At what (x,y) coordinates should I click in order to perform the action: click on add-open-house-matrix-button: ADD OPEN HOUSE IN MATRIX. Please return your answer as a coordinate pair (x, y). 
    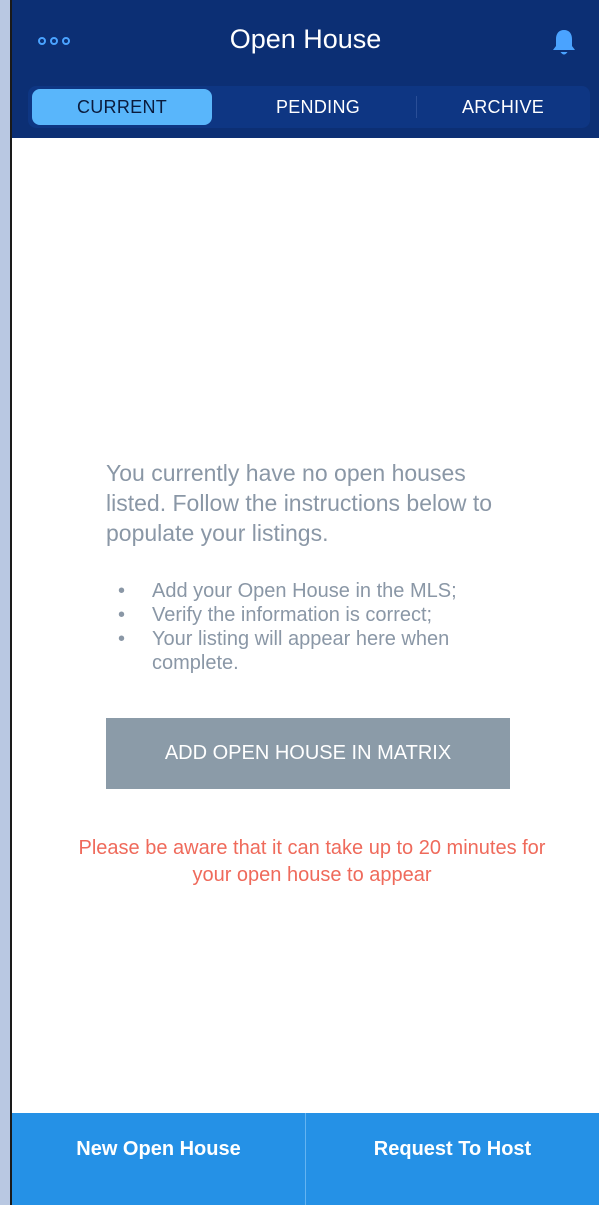
    Looking at the image, I should click on (308, 753).